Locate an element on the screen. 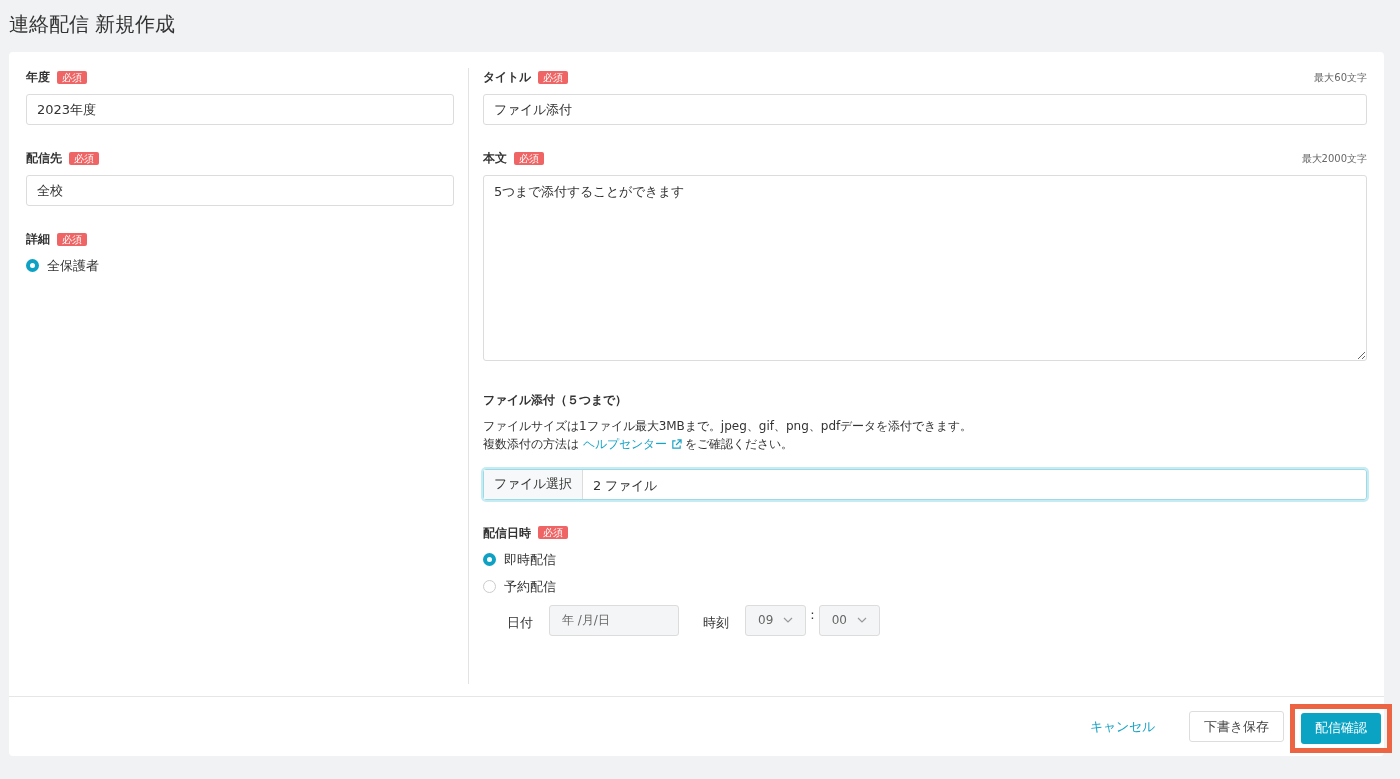 This screenshot has height=779, width=1400. help-text: 複数添付の方法は ヘルプセンター をご確認ください。 is located at coordinates (639, 444).